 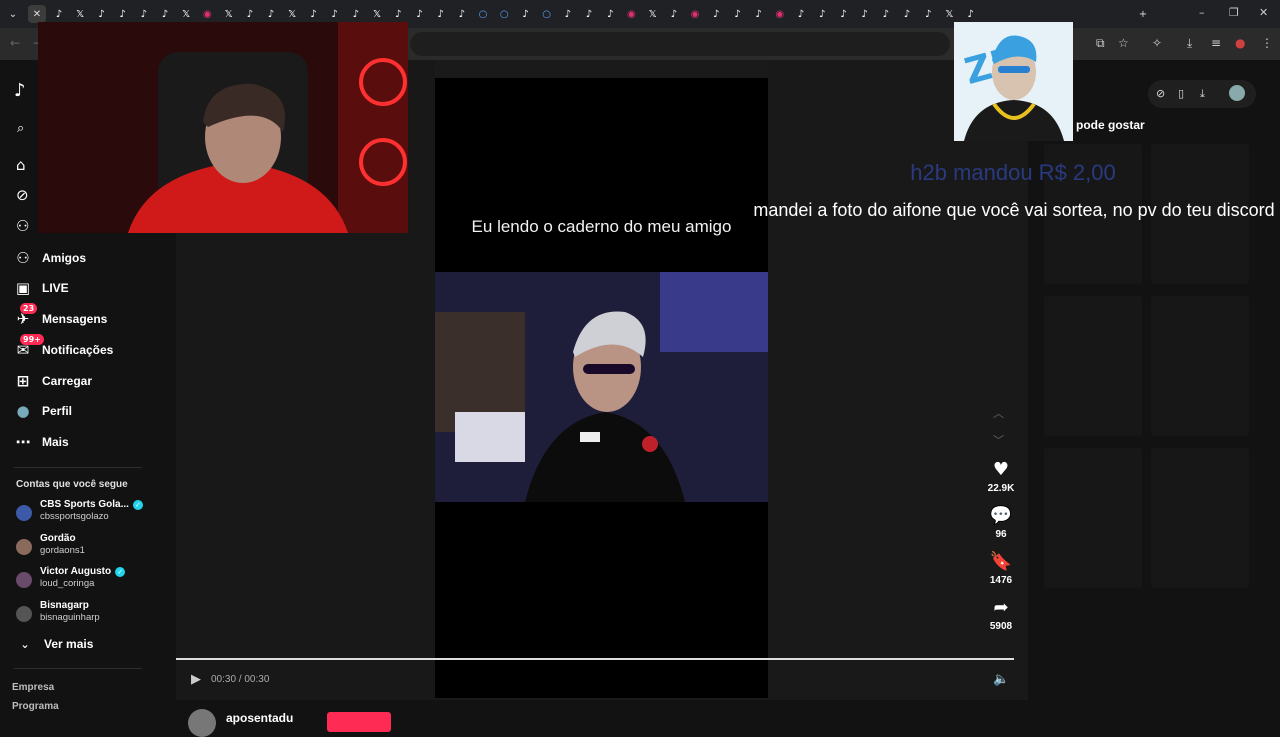 What do you see at coordinates (1123, 43) in the screenshot?
I see `bookmark-star-icon: ☆` at bounding box center [1123, 43].